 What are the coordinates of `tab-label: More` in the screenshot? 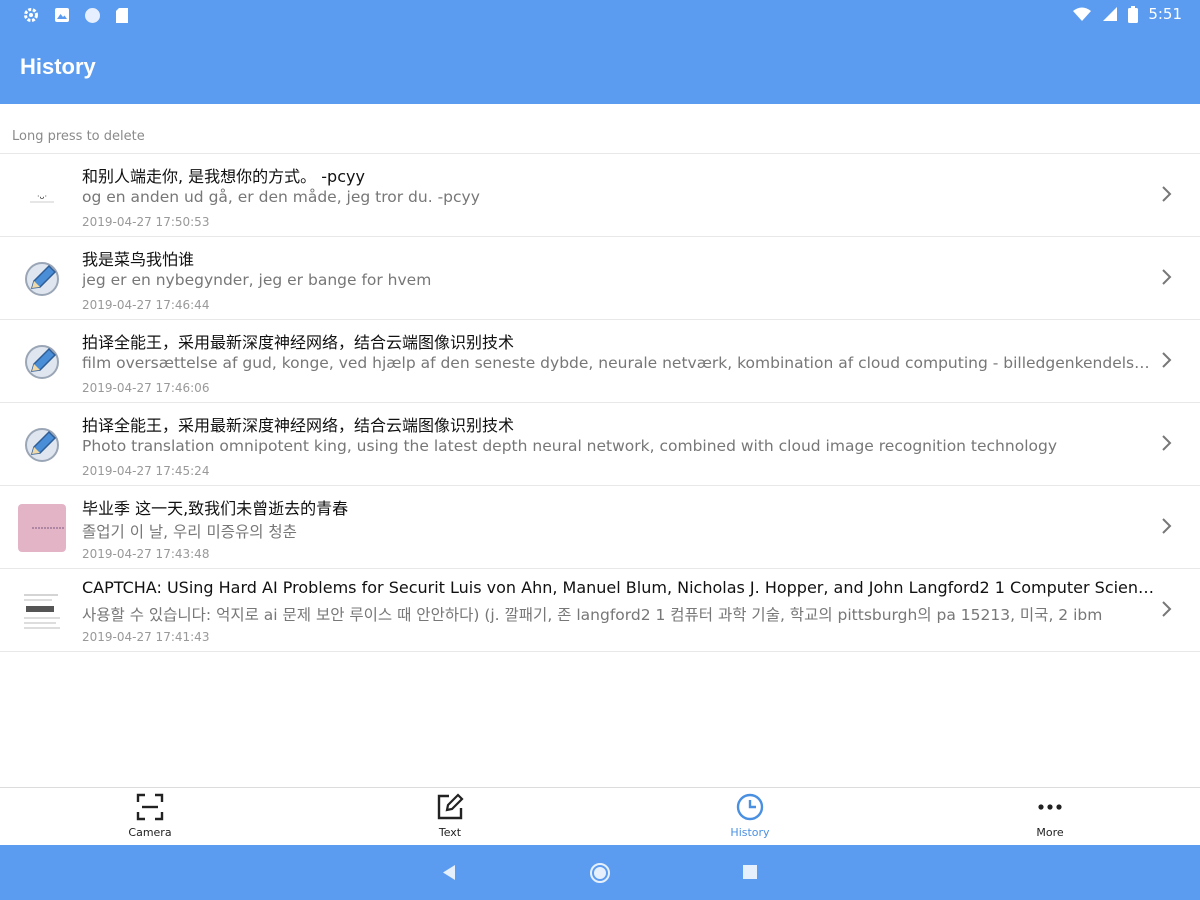 It's located at (1050, 832).